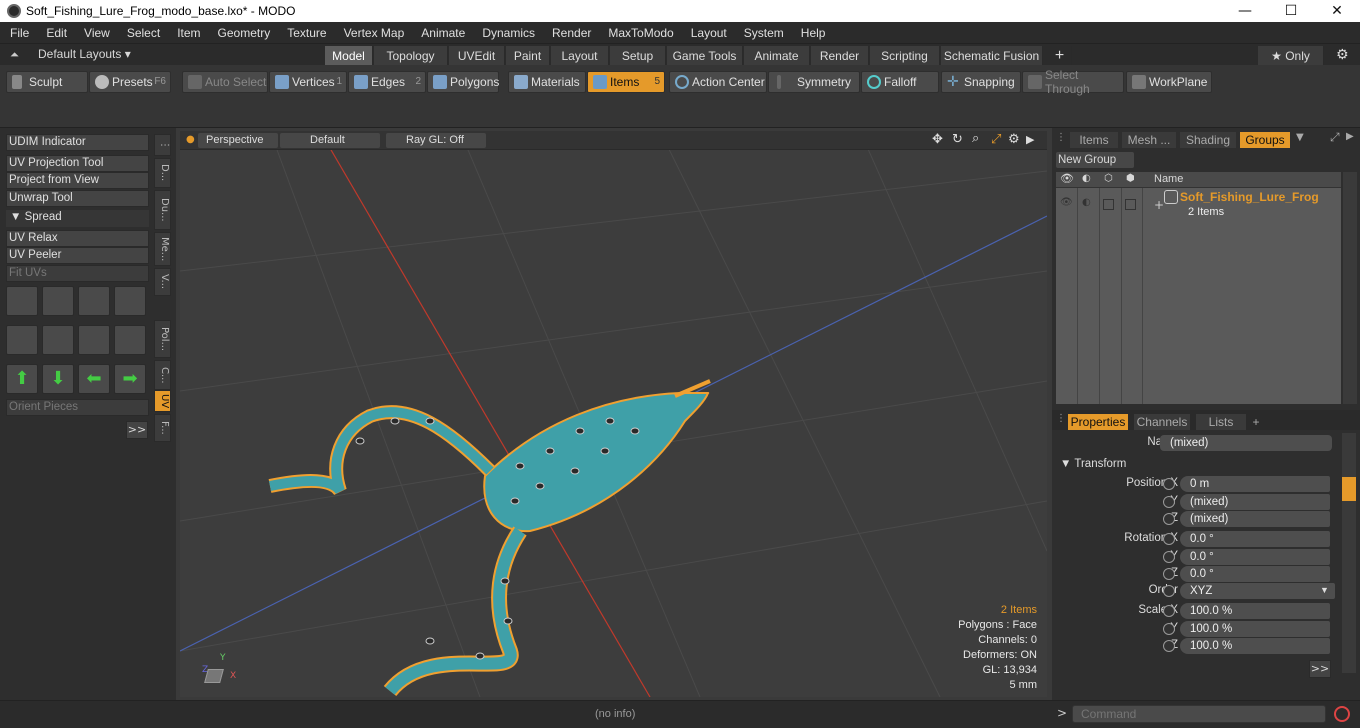 The width and height of the screenshot is (1360, 728). I want to click on arrow-down-icon: ⬇, so click(58, 379).